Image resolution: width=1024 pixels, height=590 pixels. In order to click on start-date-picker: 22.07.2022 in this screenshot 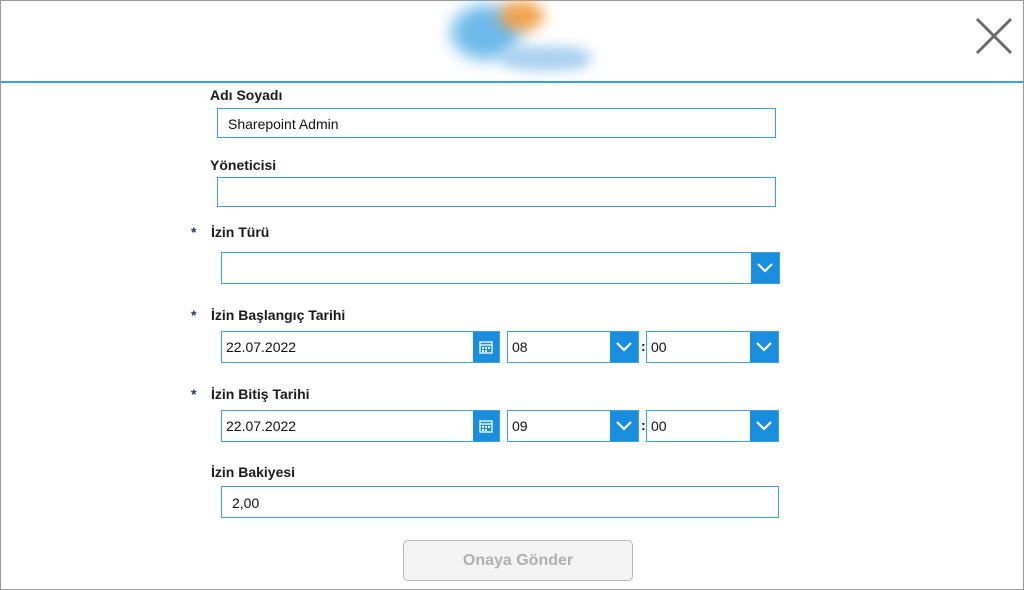, I will do `click(360, 347)`.